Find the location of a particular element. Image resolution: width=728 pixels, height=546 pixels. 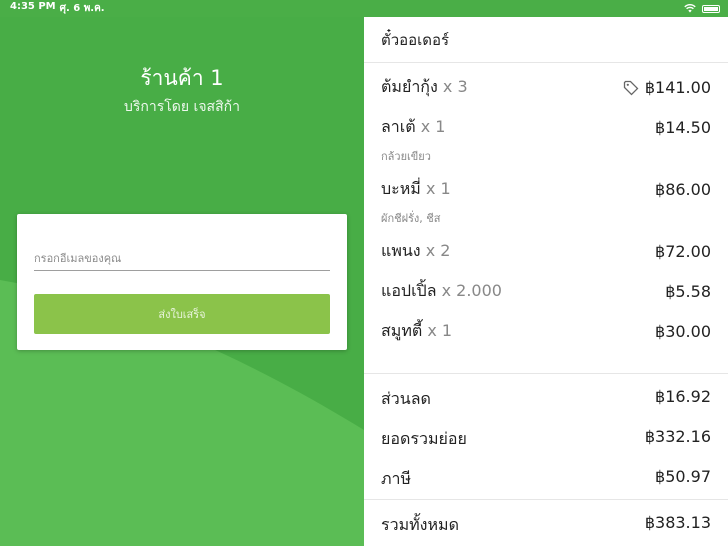

item-name: ลาเต้ is located at coordinates (398, 126).